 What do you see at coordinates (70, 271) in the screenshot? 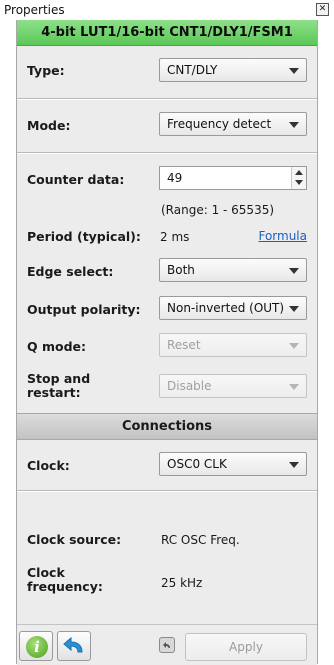
I see `edge-select-label: Edge select:` at bounding box center [70, 271].